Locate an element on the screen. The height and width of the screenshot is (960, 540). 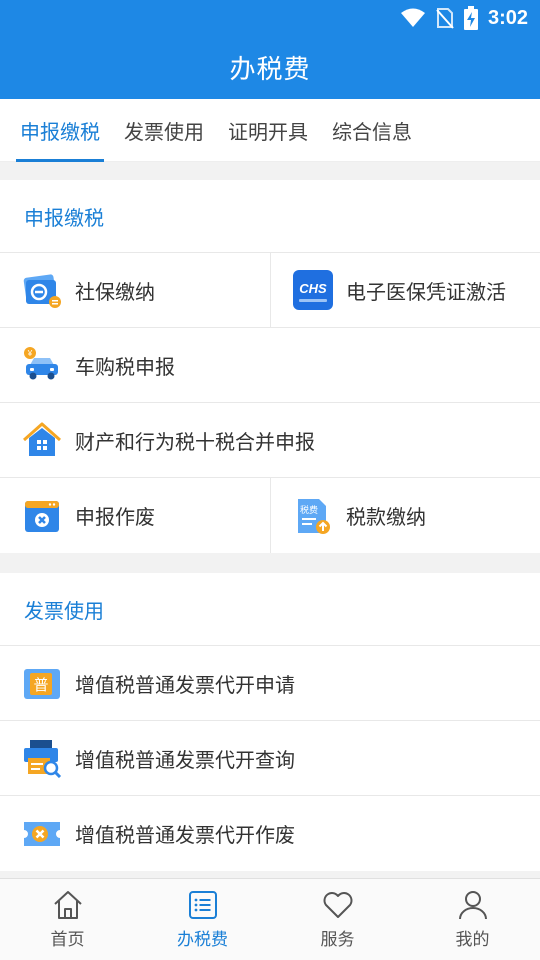
nav-service: 服务 is located at coordinates (337, 919).